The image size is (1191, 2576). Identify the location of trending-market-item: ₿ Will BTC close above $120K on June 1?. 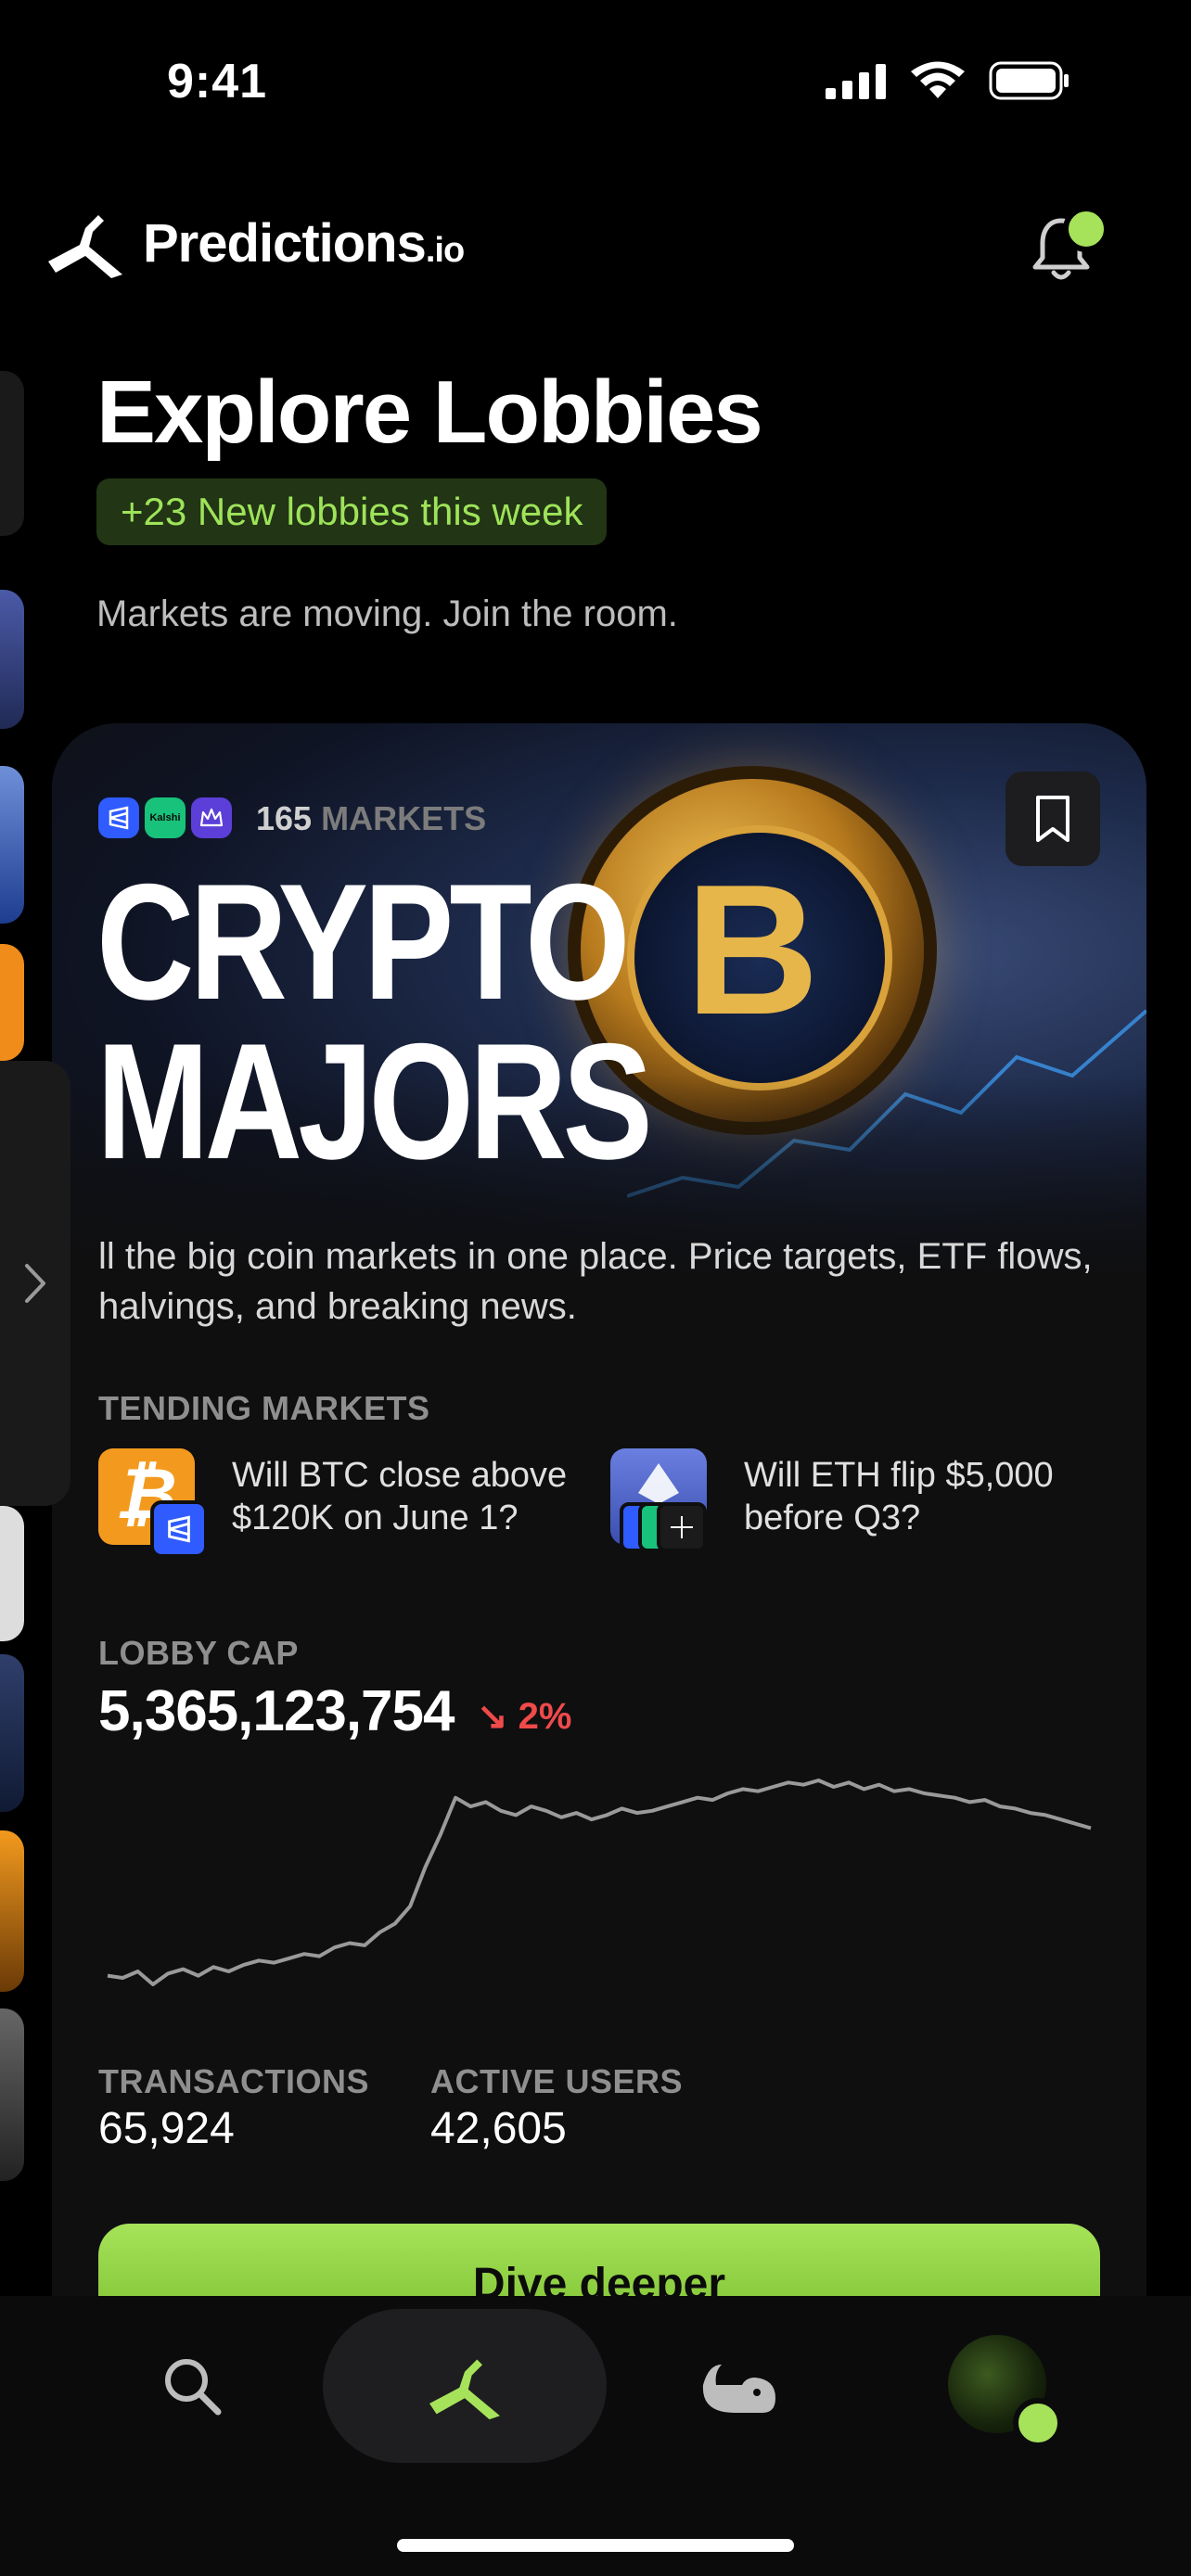
(358, 1503).